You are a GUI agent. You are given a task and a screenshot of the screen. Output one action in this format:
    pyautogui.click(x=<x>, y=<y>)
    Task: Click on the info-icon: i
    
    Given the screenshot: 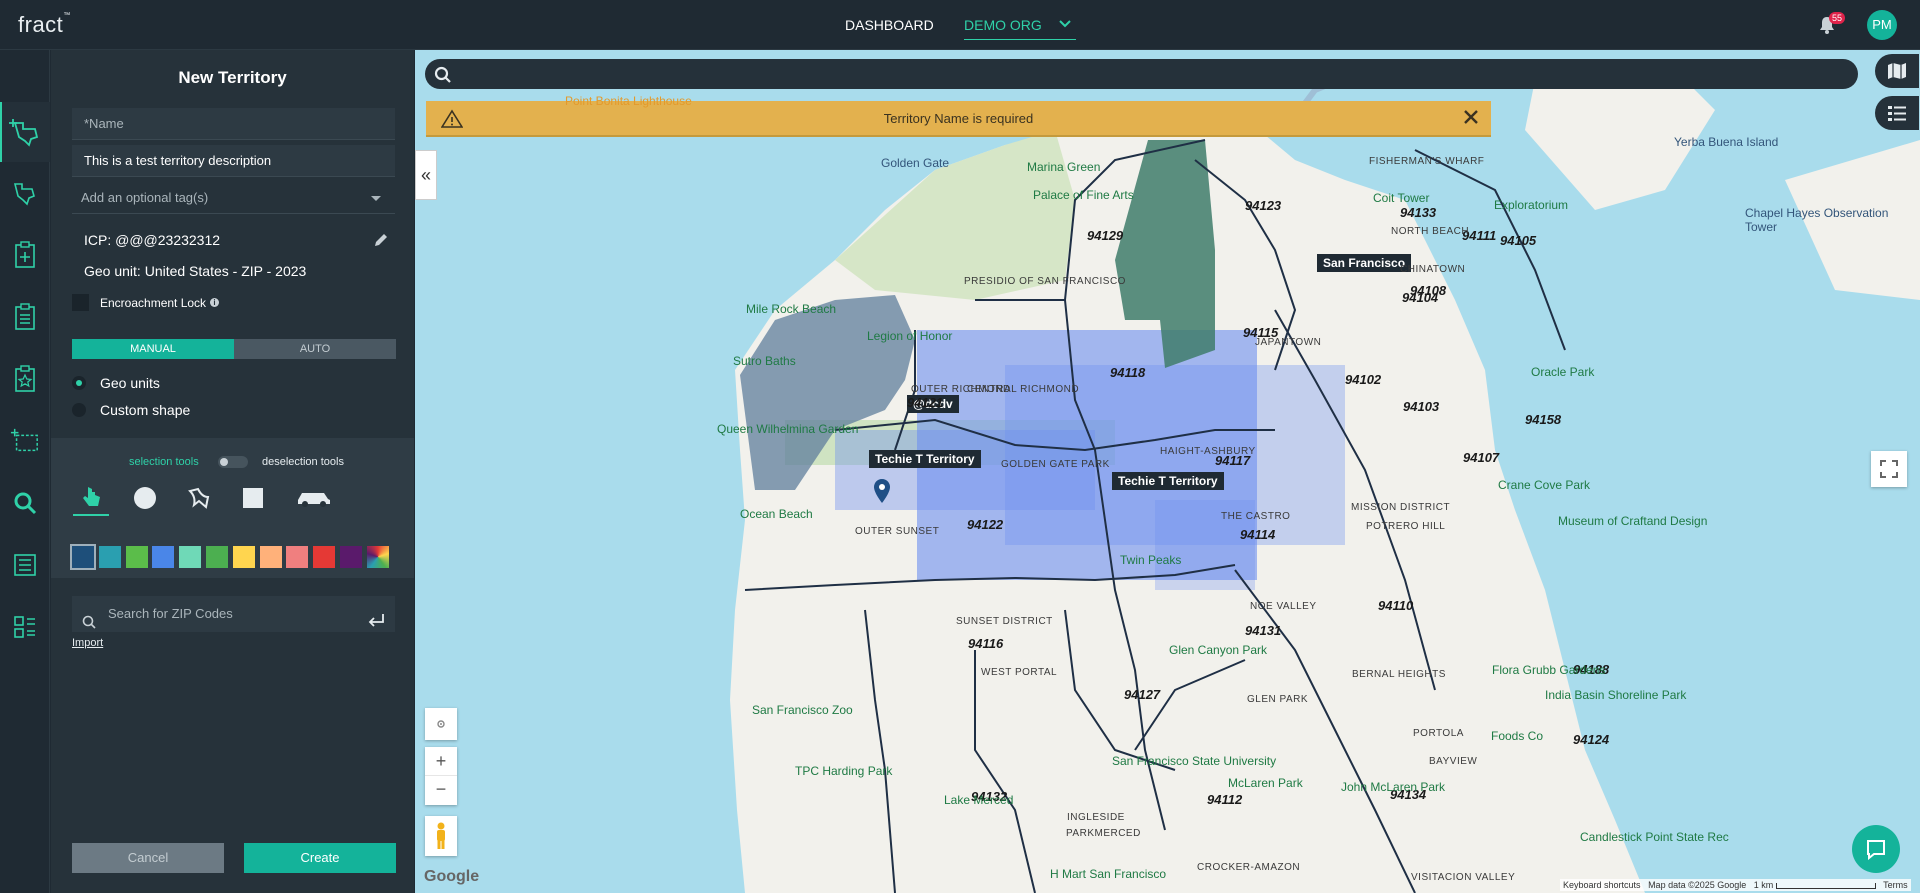 What is the action you would take?
    pyautogui.click(x=214, y=302)
    